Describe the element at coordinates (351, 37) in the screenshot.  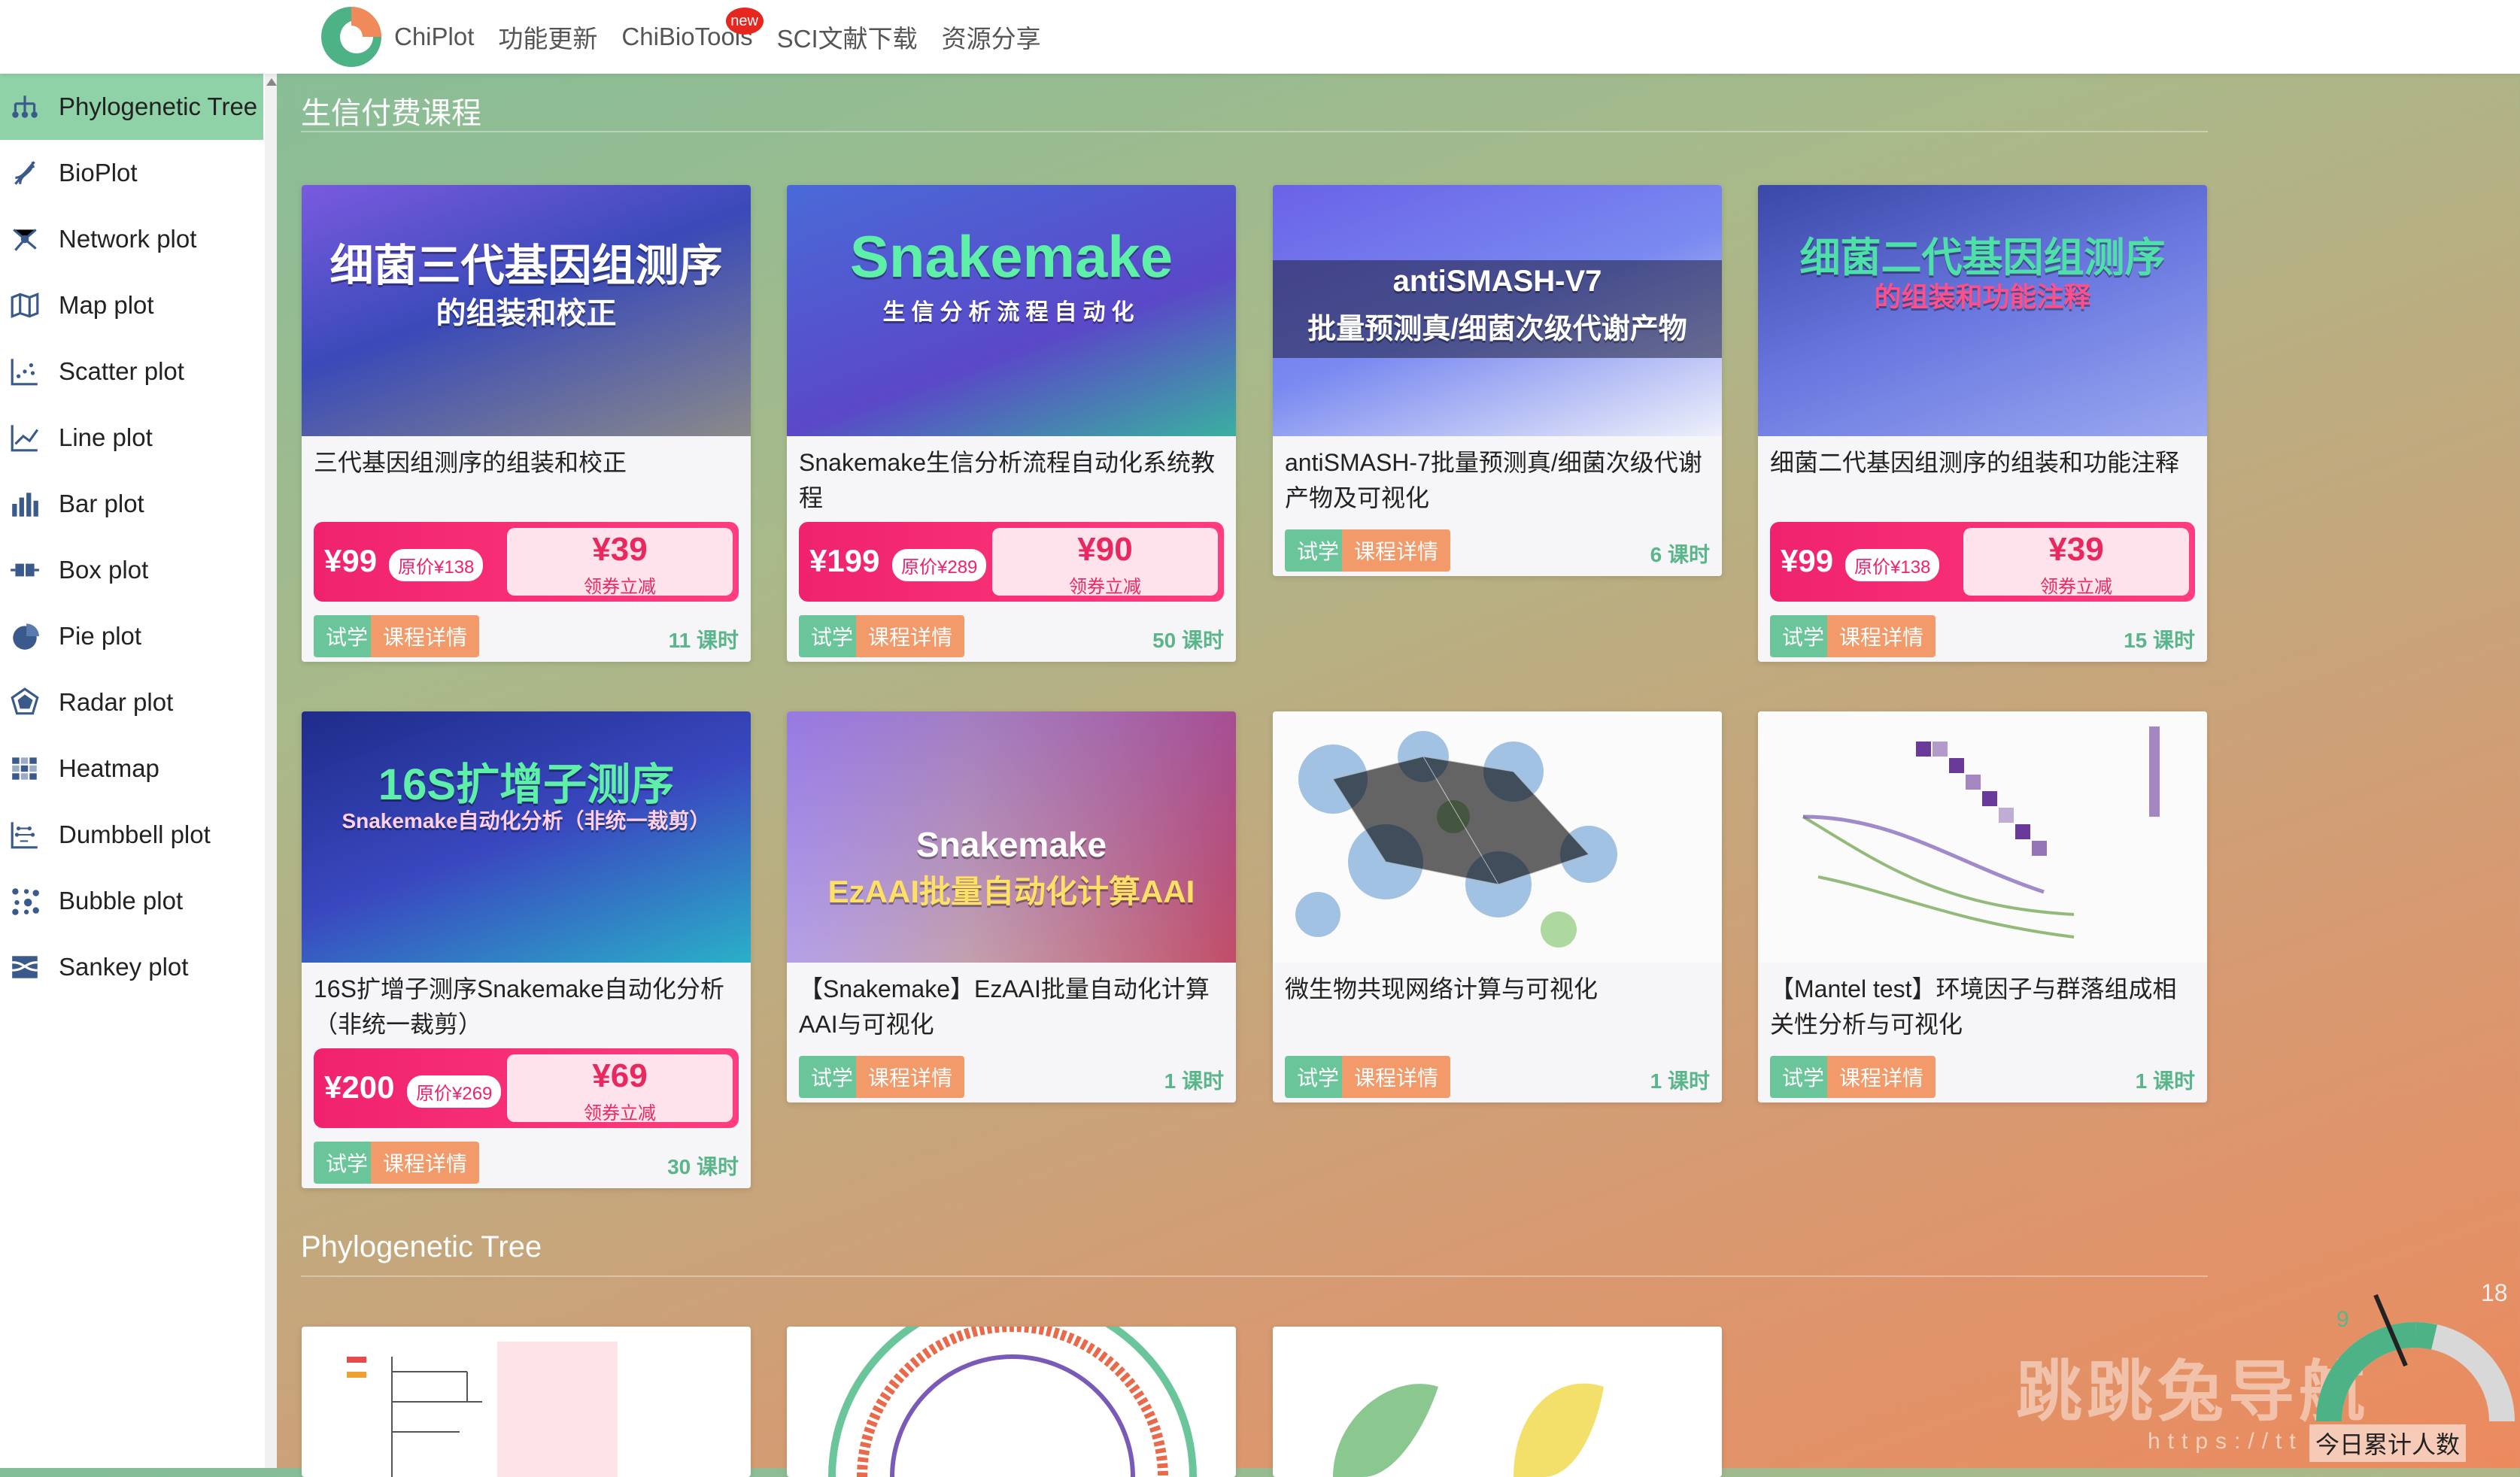
I see `chiplot-logo` at that location.